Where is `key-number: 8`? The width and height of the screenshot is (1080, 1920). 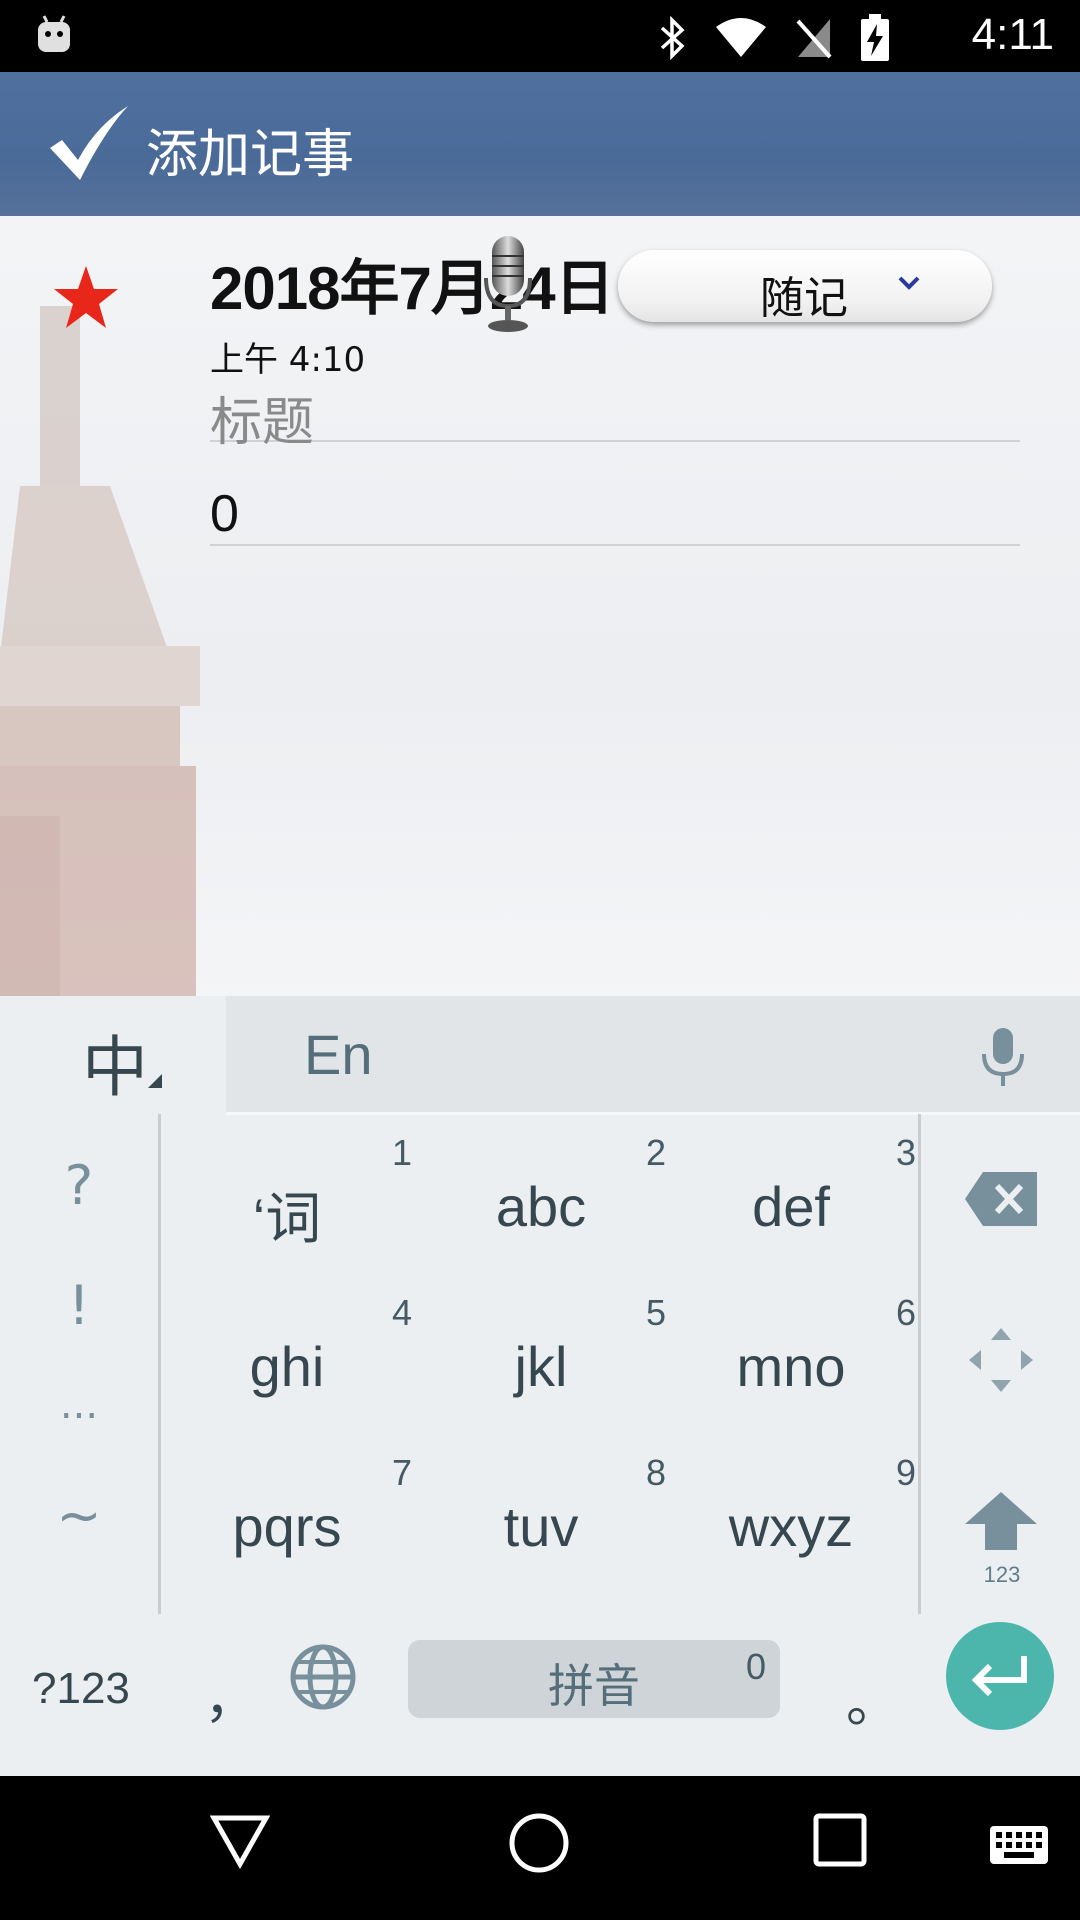 key-number: 8 is located at coordinates (655, 1472).